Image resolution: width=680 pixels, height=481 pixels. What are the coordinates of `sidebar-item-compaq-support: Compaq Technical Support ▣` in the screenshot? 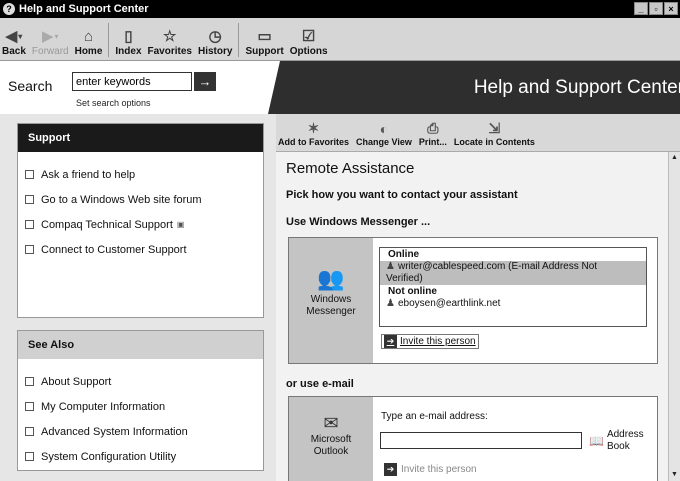 It's located at (144, 224).